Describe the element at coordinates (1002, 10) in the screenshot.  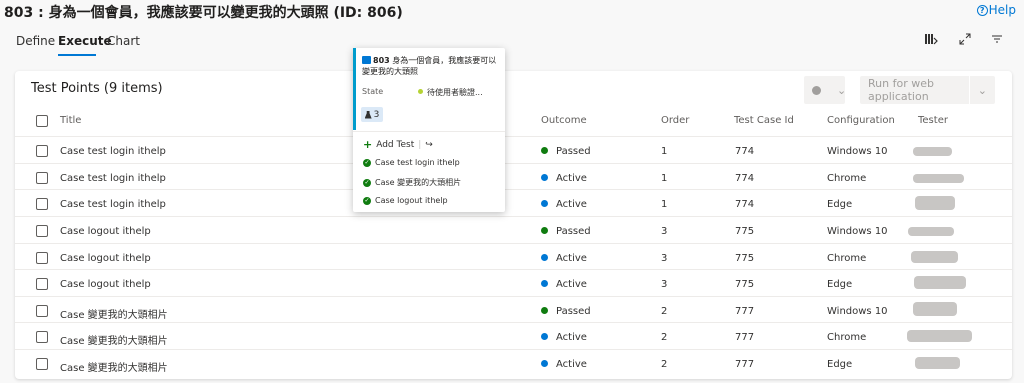
I see `help-label: Help` at that location.